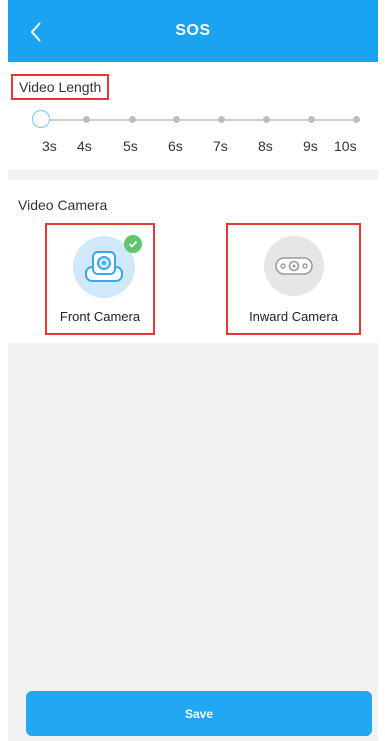 The image size is (385, 741). I want to click on front-camera-option: Front Camera, so click(100, 279).